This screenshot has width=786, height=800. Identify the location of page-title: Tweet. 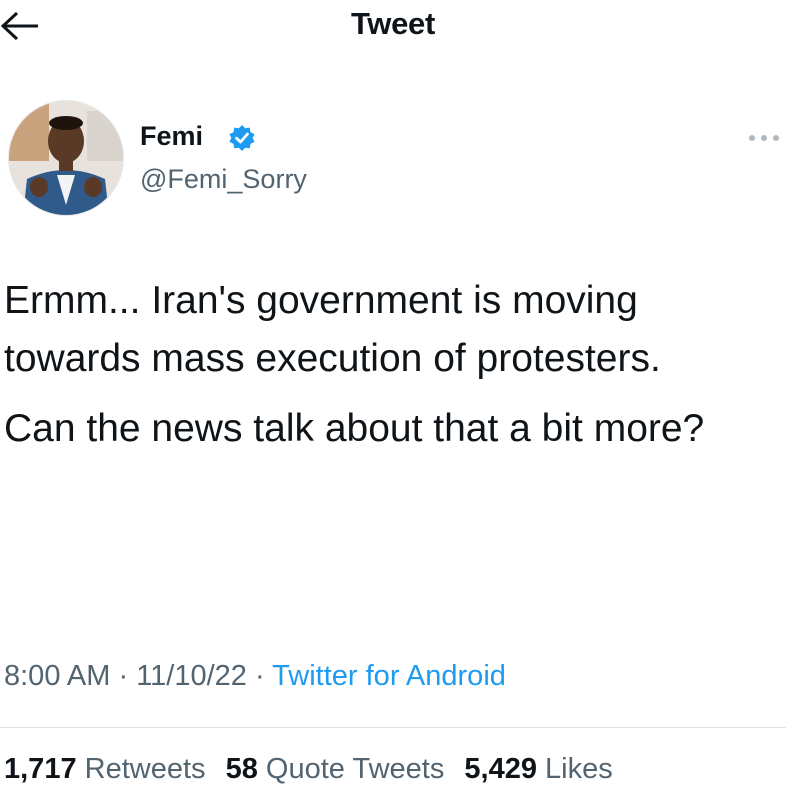
(393, 23).